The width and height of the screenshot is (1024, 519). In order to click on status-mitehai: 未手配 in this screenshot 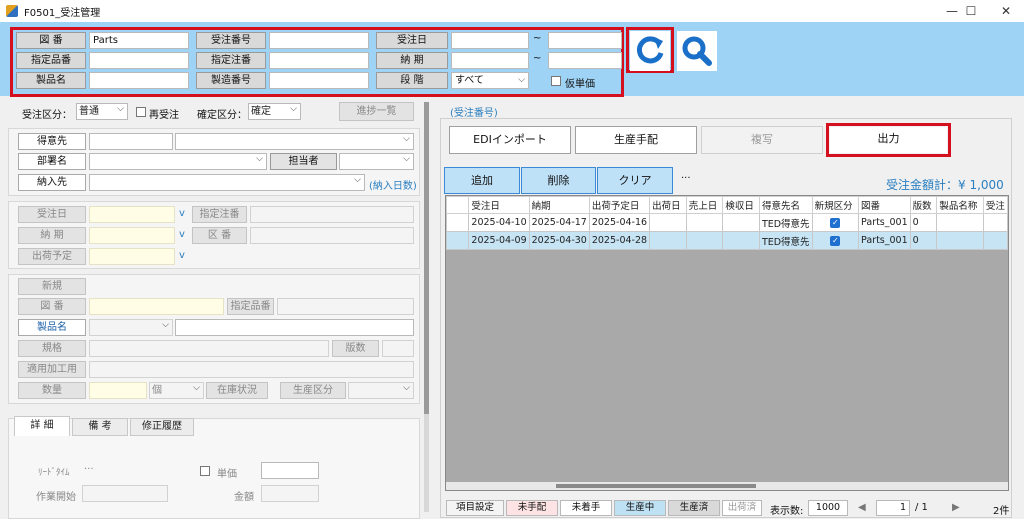, I will do `click(532, 508)`.